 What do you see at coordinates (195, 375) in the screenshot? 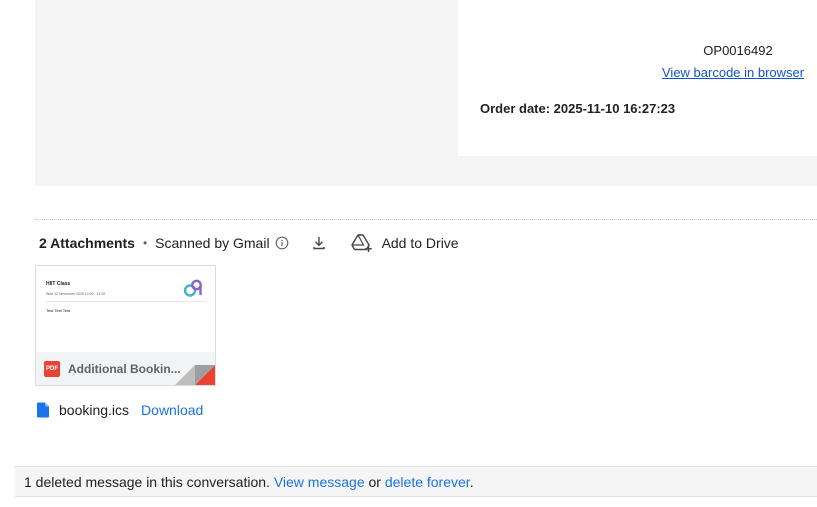
I see `page-fold-icon` at bounding box center [195, 375].